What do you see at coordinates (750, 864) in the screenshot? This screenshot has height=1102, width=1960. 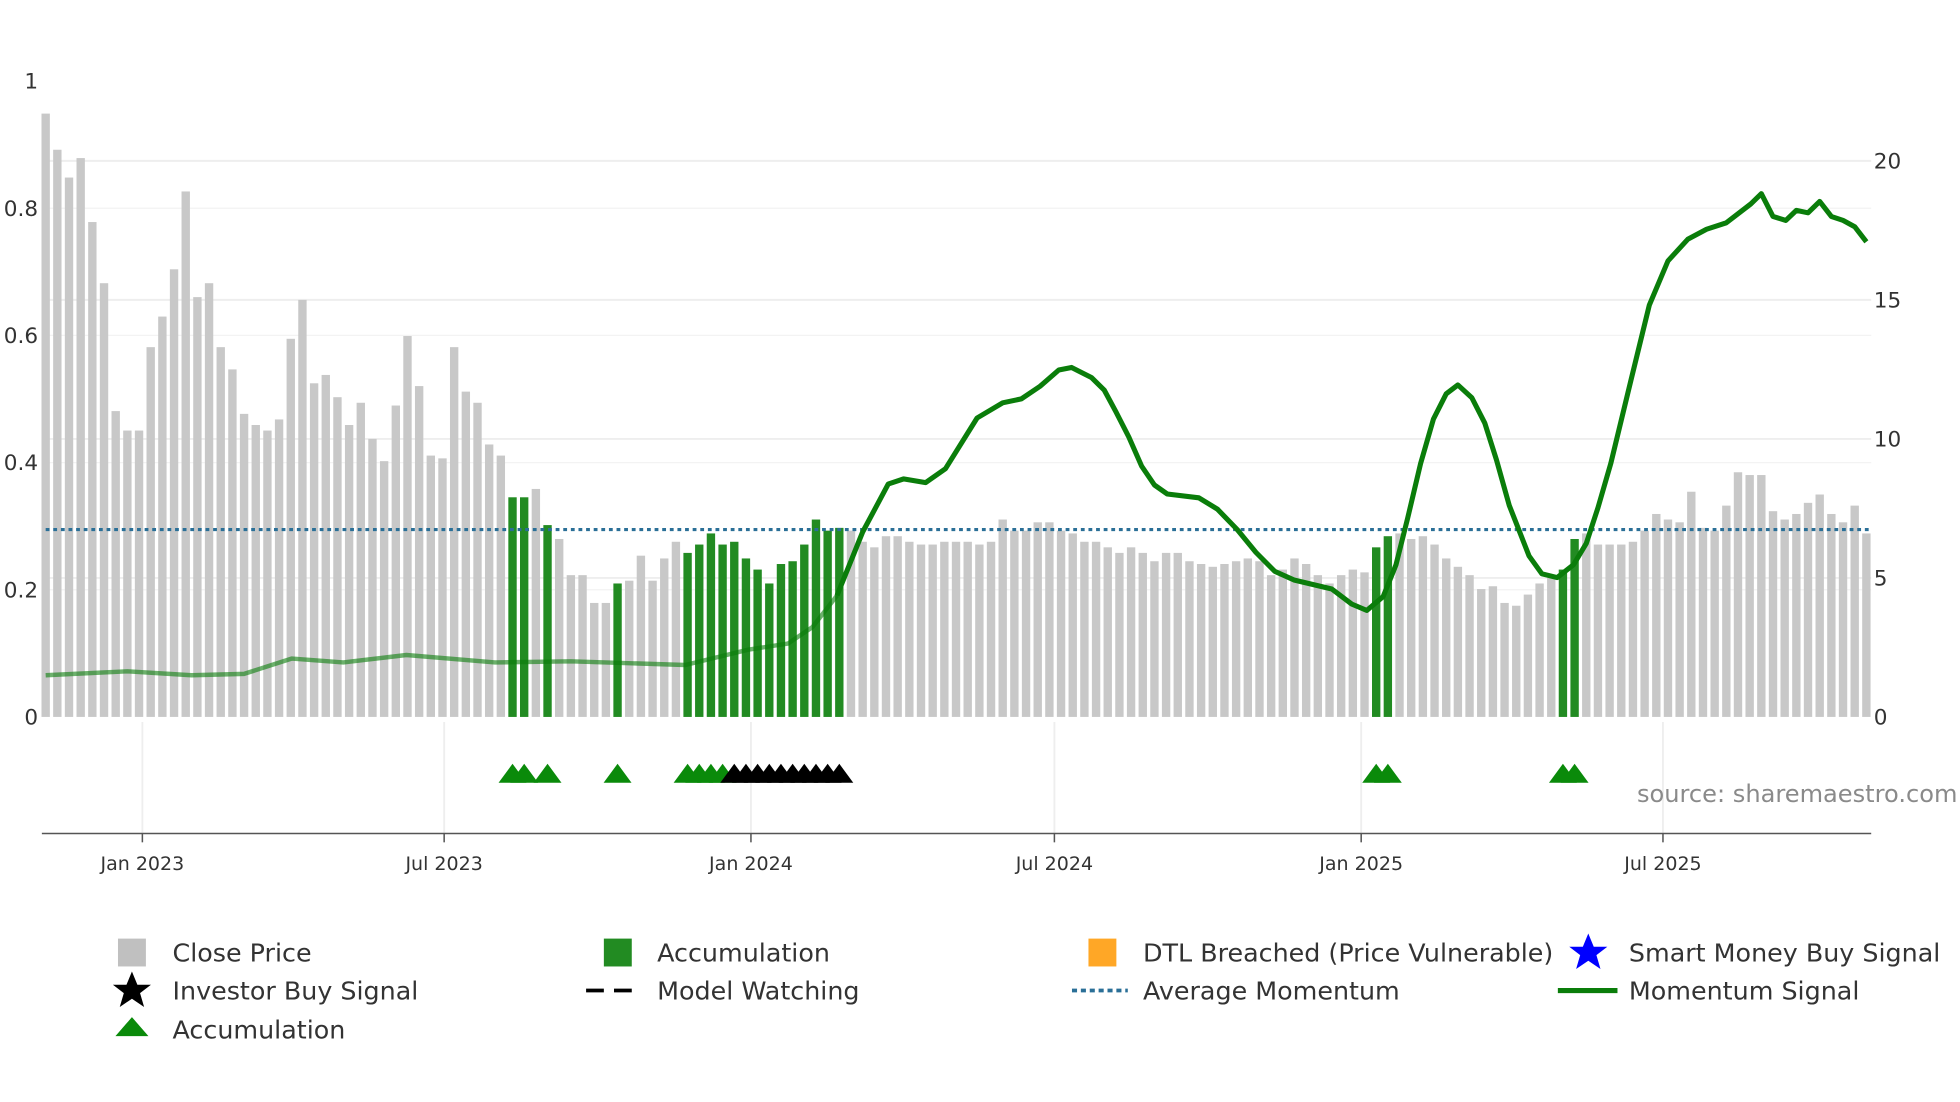 I see `x-tick-label: Jan 2024` at bounding box center [750, 864].